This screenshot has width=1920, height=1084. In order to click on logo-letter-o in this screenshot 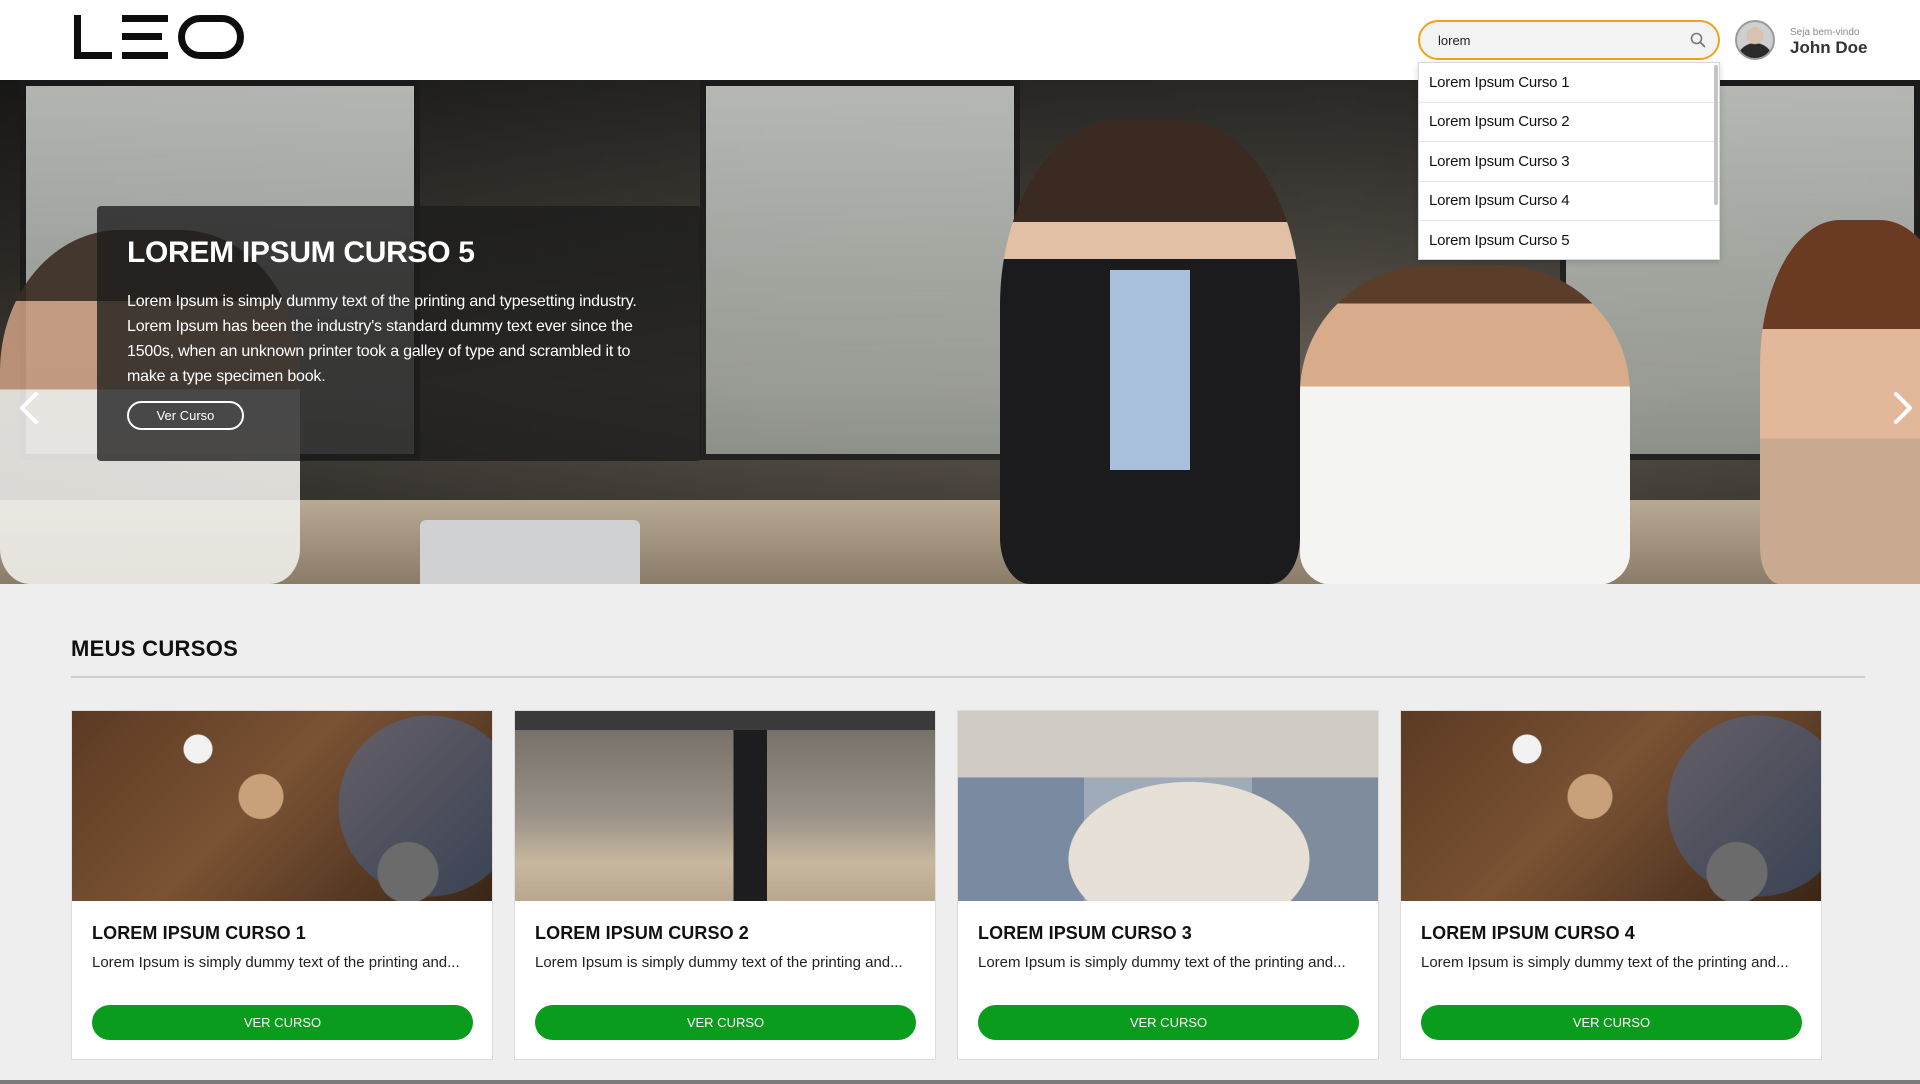, I will do `click(211, 37)`.